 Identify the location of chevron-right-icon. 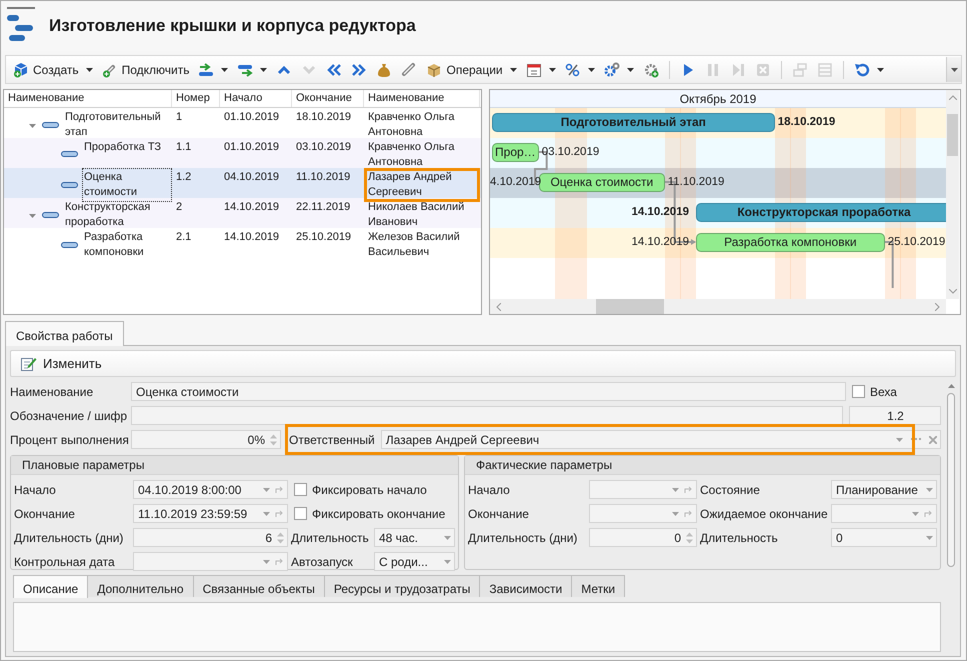
(937, 306).